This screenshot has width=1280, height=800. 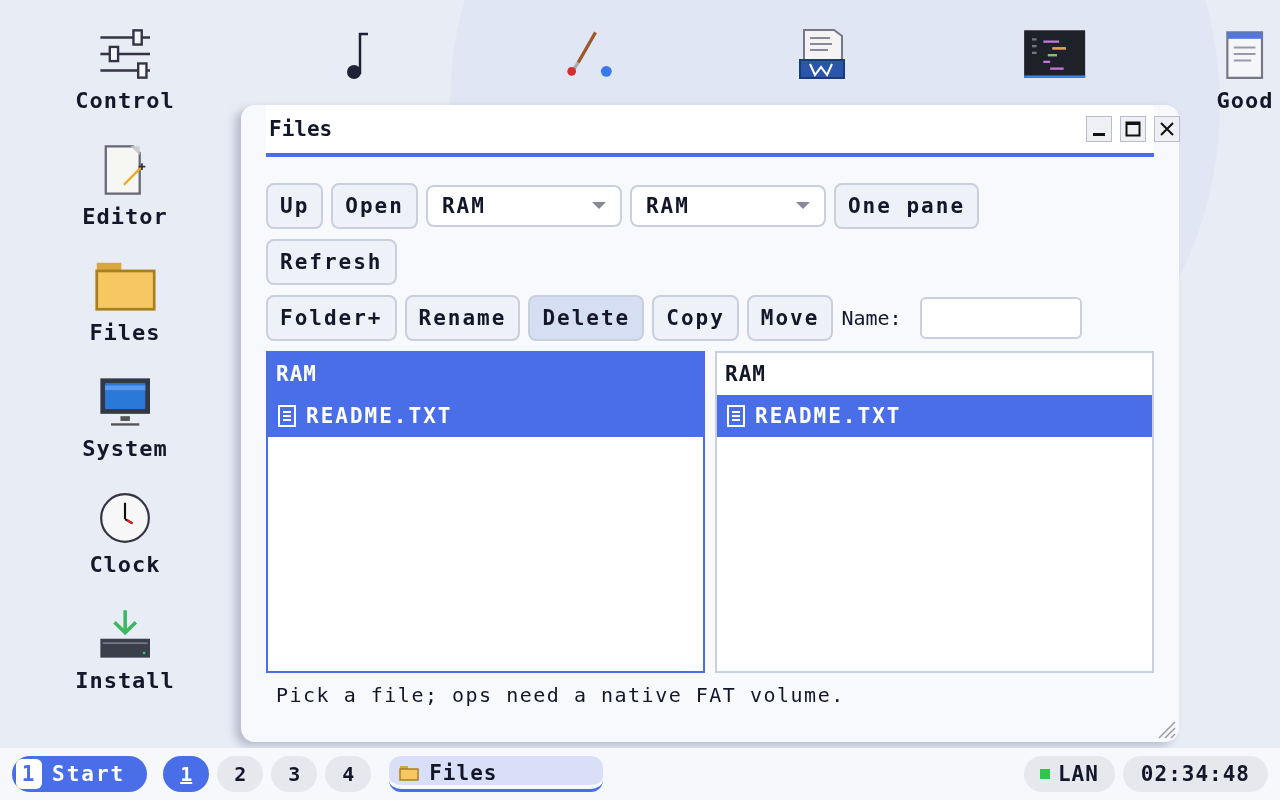 I want to click on clock-display: 02:34:48, so click(x=1195, y=774).